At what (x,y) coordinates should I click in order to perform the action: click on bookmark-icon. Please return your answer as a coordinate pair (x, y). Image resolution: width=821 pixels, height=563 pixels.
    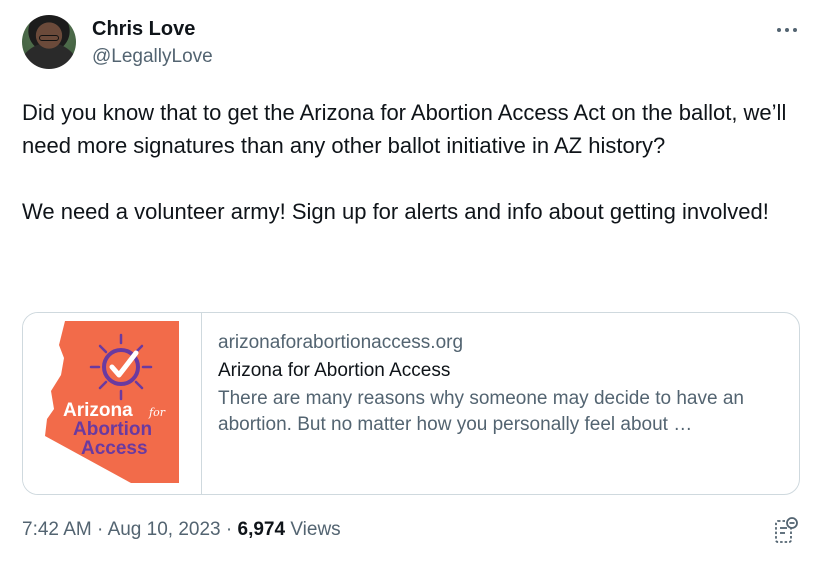
    Looking at the image, I should click on (786, 530).